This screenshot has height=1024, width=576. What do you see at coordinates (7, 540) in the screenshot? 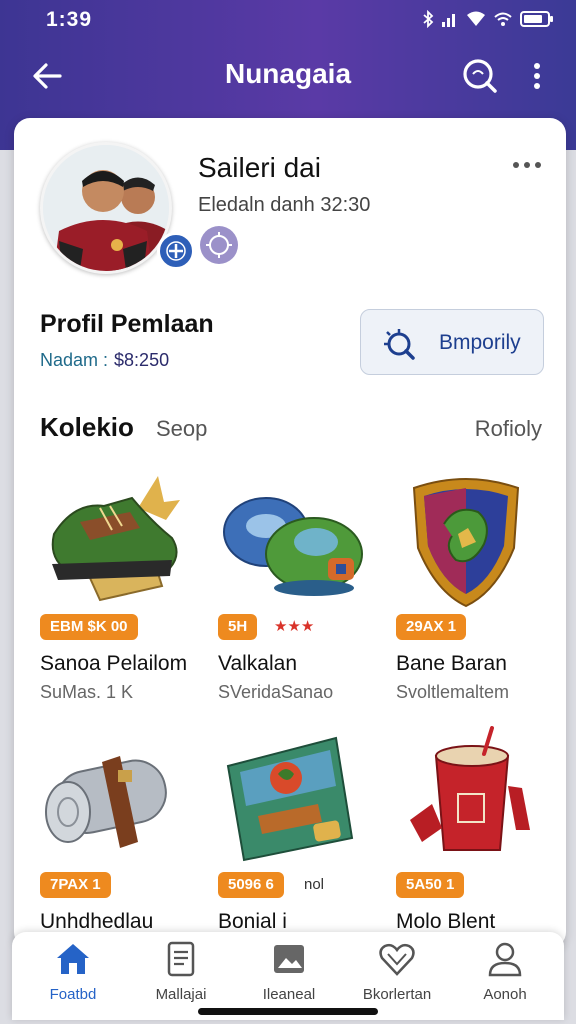
I see `background-peek` at bounding box center [7, 540].